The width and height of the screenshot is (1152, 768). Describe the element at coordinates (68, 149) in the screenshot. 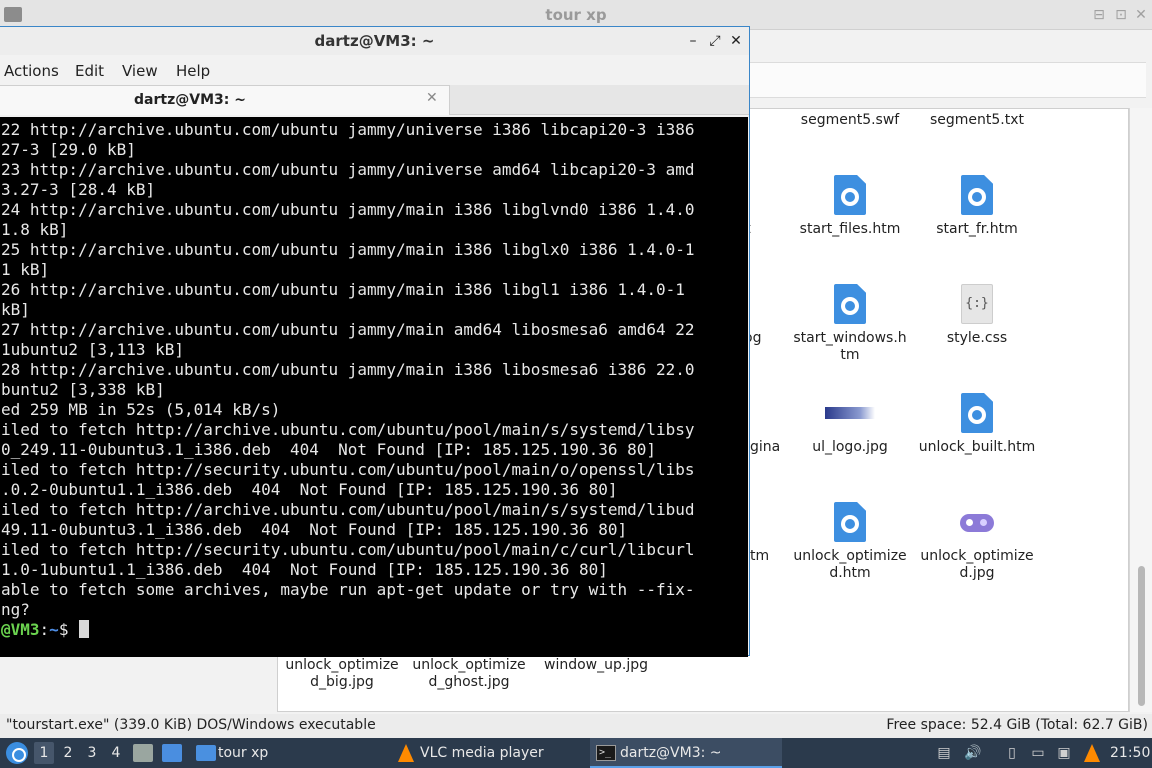

I see `terminal-line: 27-3 [29.0 kB]` at that location.